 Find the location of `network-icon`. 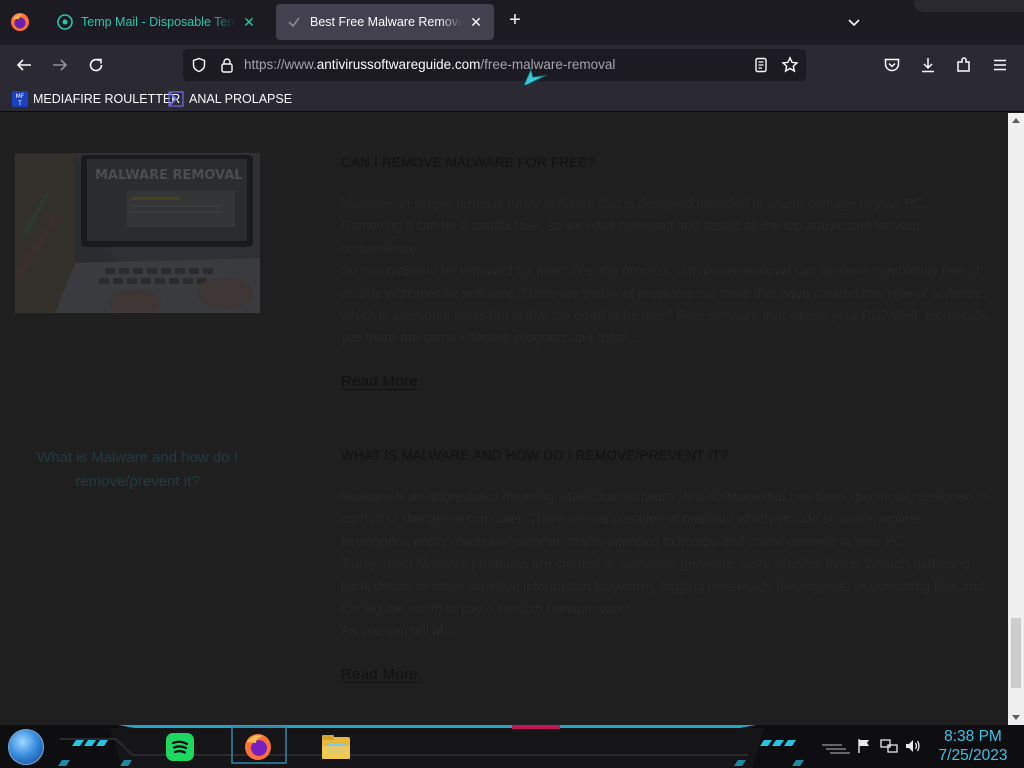

network-icon is located at coordinates (889, 746).